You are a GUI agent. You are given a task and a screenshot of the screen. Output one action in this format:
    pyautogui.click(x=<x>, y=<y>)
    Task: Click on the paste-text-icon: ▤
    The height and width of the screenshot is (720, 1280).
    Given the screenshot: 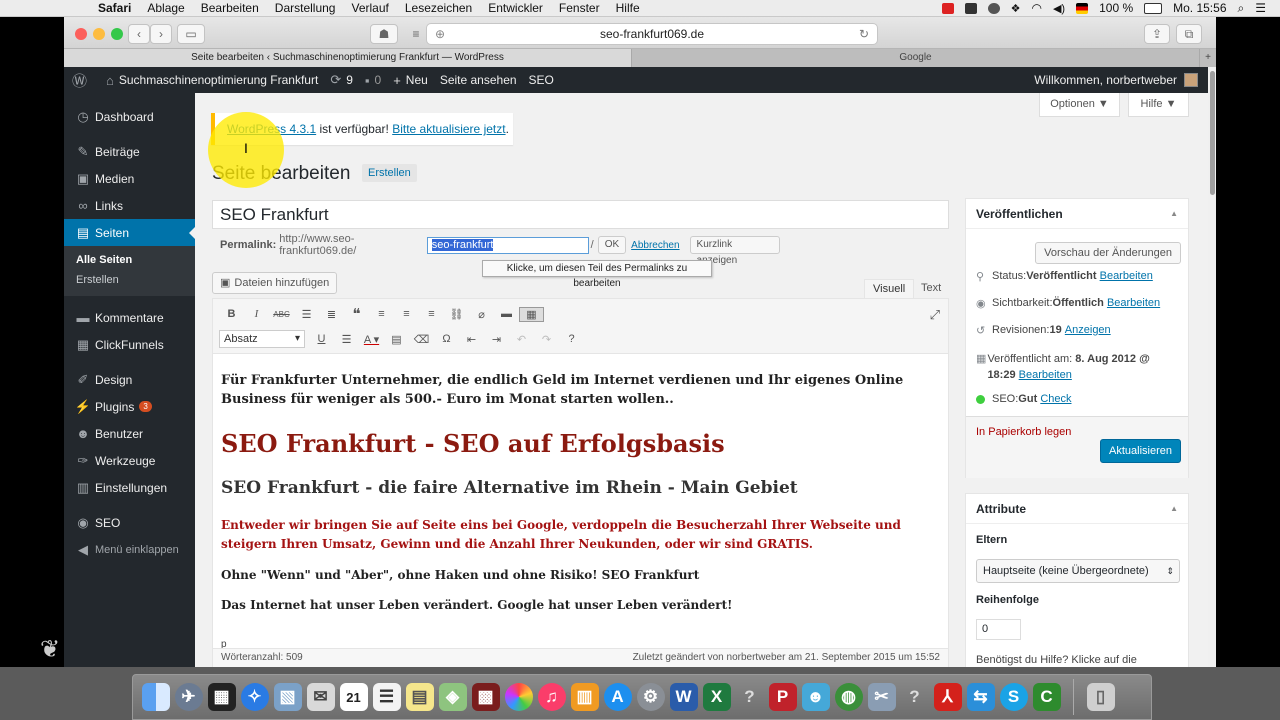 What is the action you would take?
    pyautogui.click(x=396, y=339)
    